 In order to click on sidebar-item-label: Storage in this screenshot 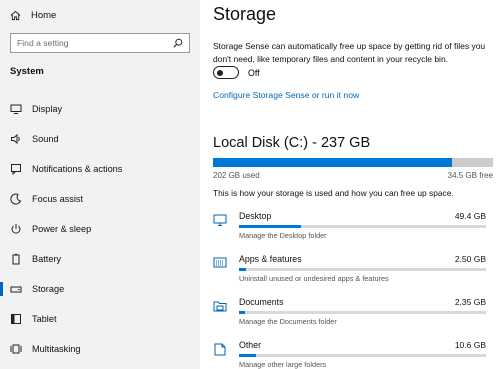, I will do `click(48, 289)`.